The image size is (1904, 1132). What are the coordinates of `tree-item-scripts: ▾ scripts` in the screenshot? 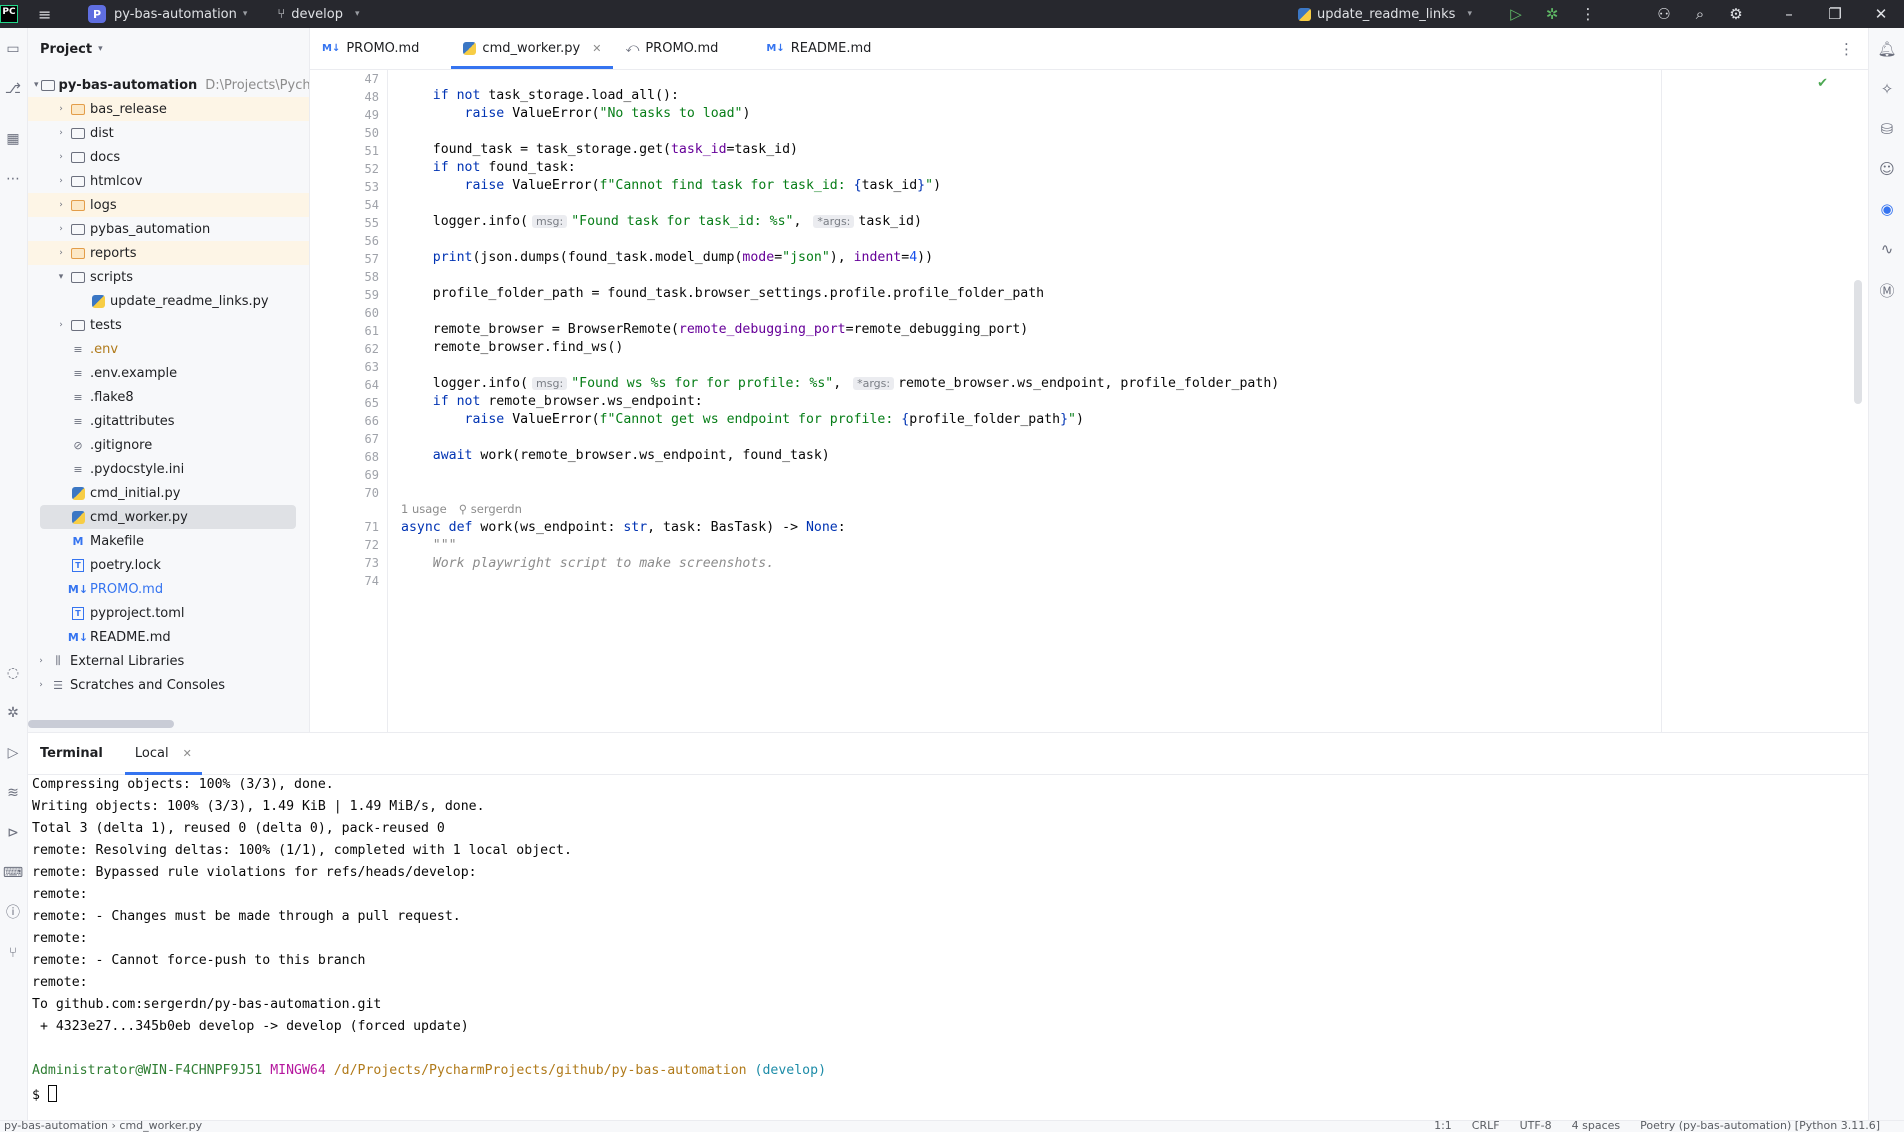 It's located at (168, 277).